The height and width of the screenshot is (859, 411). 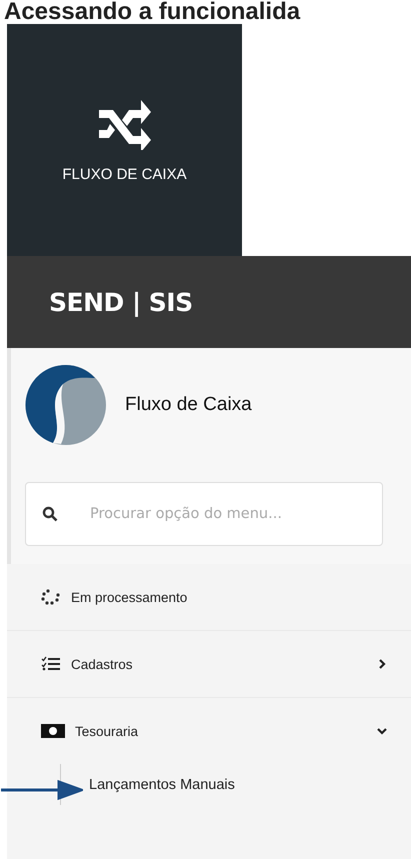 What do you see at coordinates (51, 597) in the screenshot?
I see `spinner-icon` at bounding box center [51, 597].